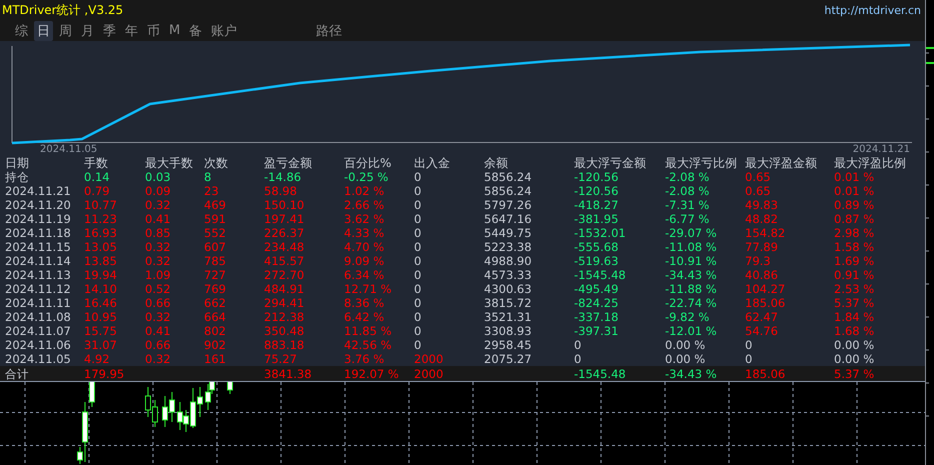 Image resolution: width=934 pixels, height=465 pixels. What do you see at coordinates (215, 289) in the screenshot?
I see `table-cell-text: 769` at bounding box center [215, 289].